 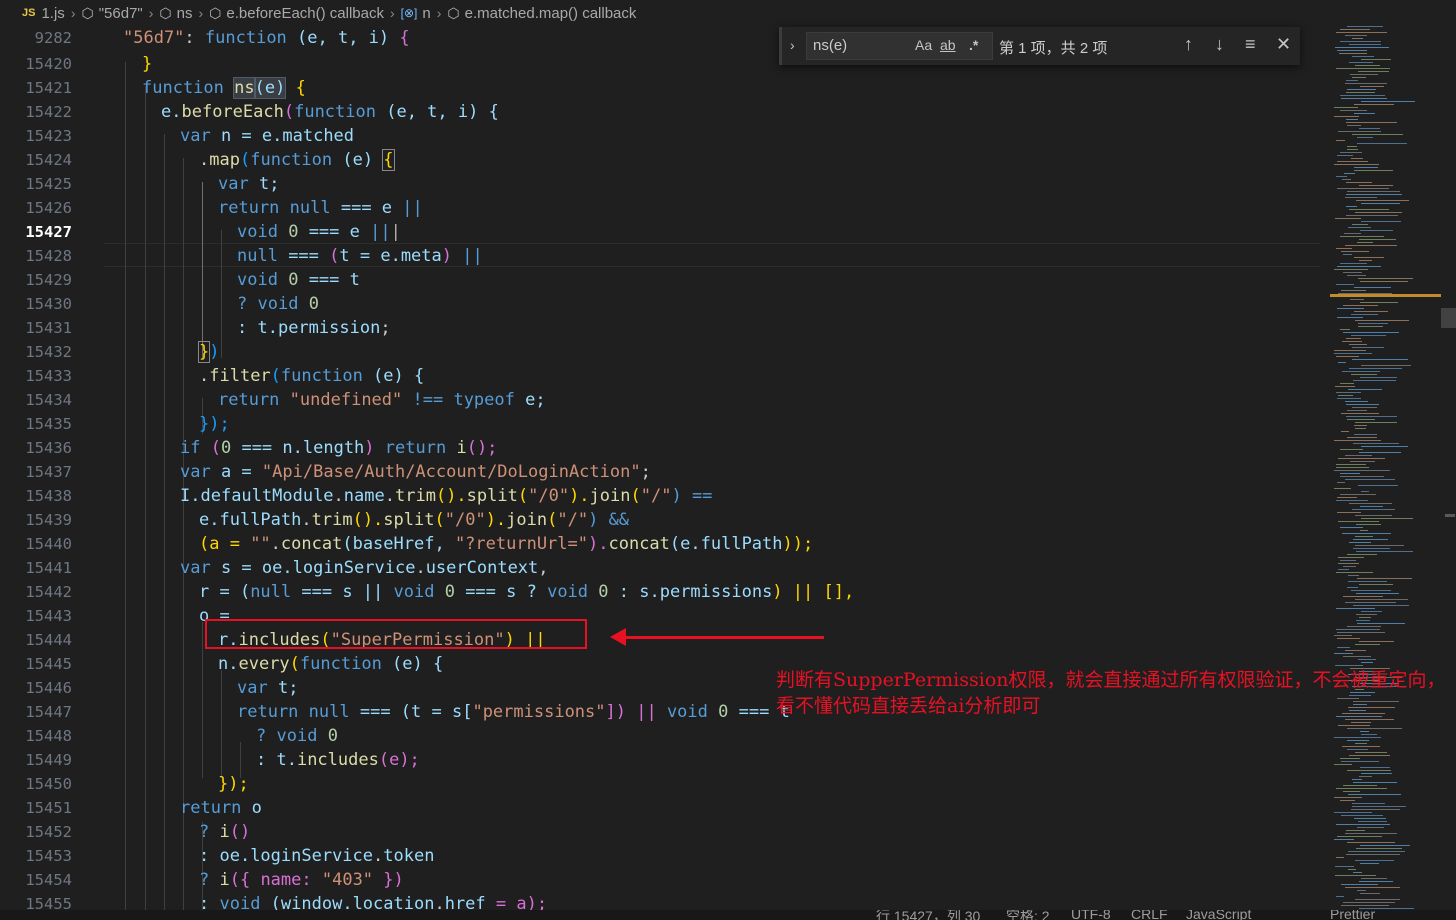 What do you see at coordinates (928, 915) in the screenshot?
I see `status-cursor-position: 行 15427，列 30` at bounding box center [928, 915].